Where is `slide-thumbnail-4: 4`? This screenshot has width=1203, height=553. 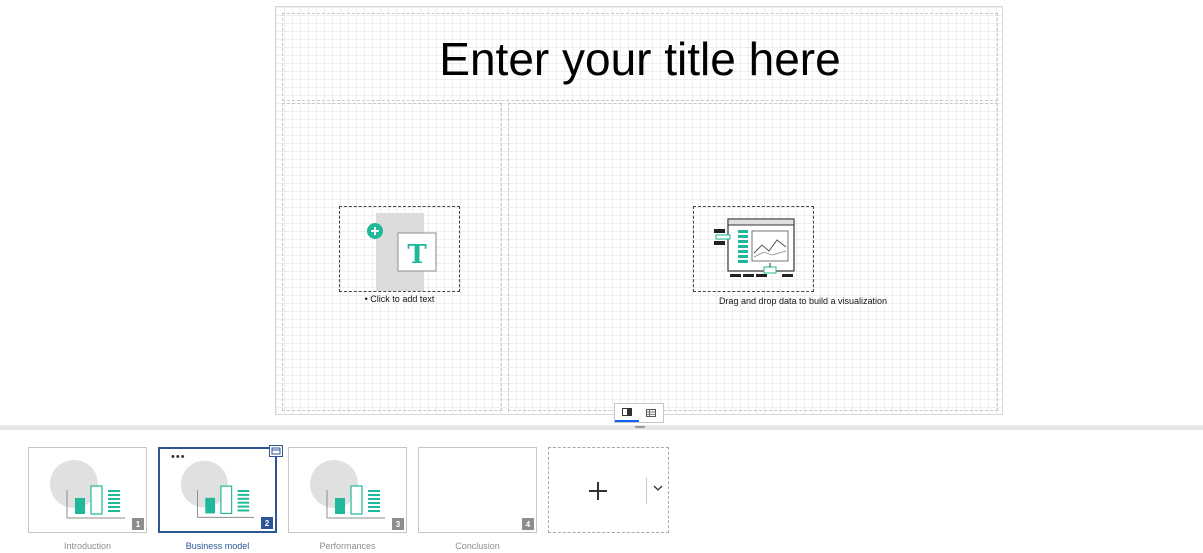
slide-thumbnail-4: 4 is located at coordinates (477, 490).